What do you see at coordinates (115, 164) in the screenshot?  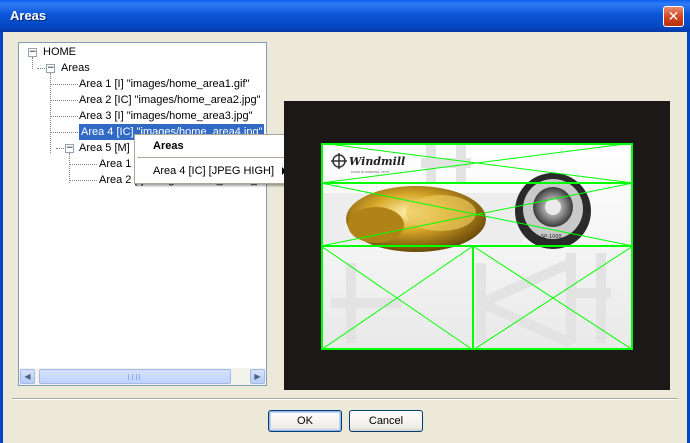 I see `tree-node-area-5-child-1: Area 1` at bounding box center [115, 164].